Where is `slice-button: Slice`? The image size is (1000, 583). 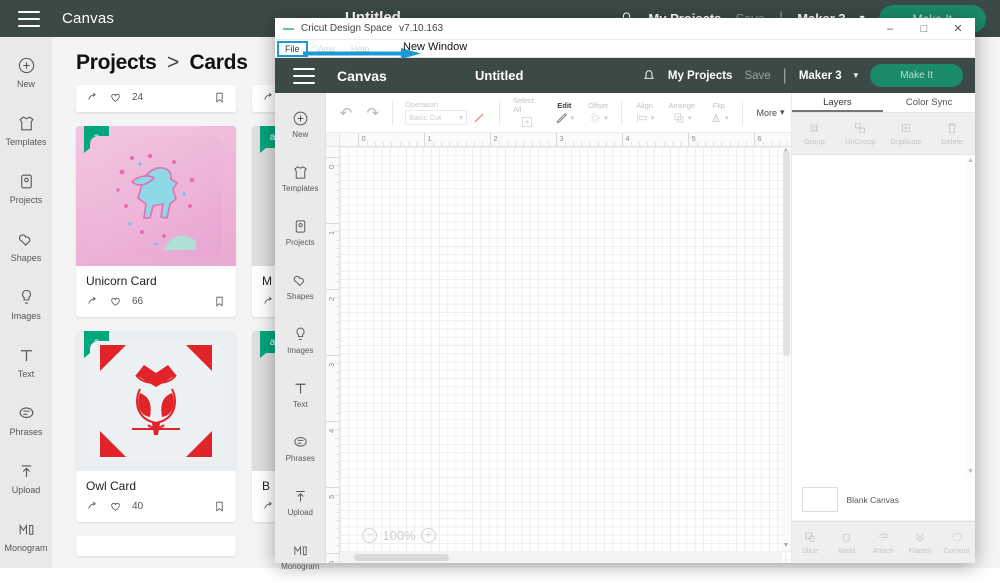
slice-button: Slice is located at coordinates (810, 542).